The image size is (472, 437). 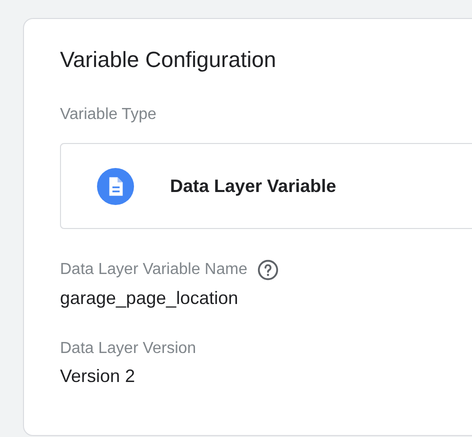 I want to click on card-title: Variable Configuration, so click(x=169, y=60).